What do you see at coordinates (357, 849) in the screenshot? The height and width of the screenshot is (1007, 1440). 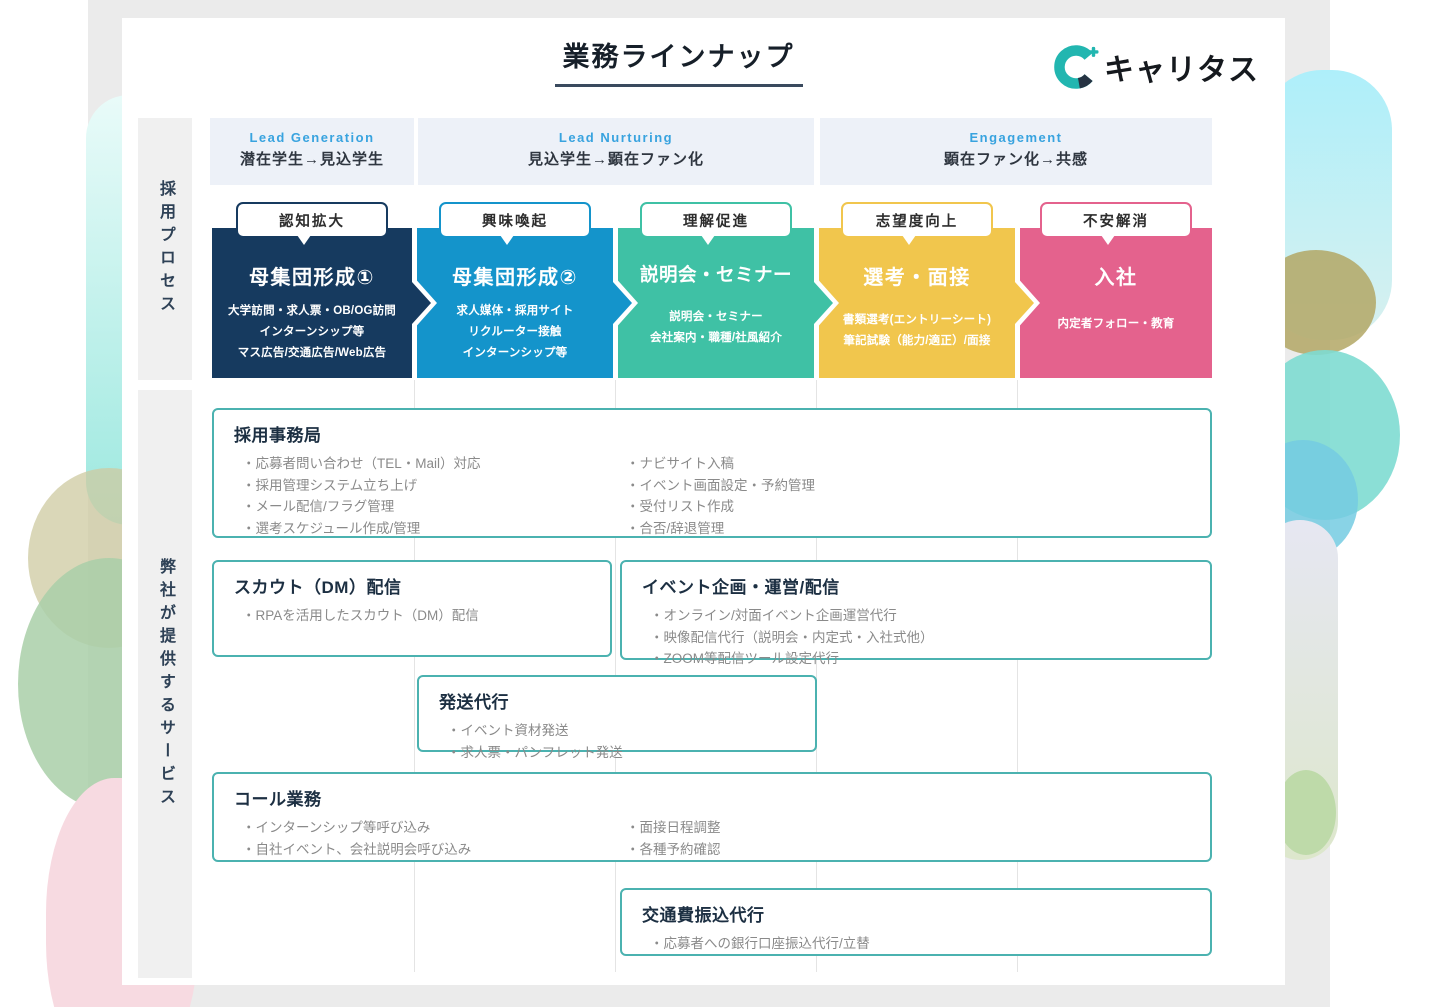 I see `service-item: ・自社イベント、会社説明会呼び込み` at bounding box center [357, 849].